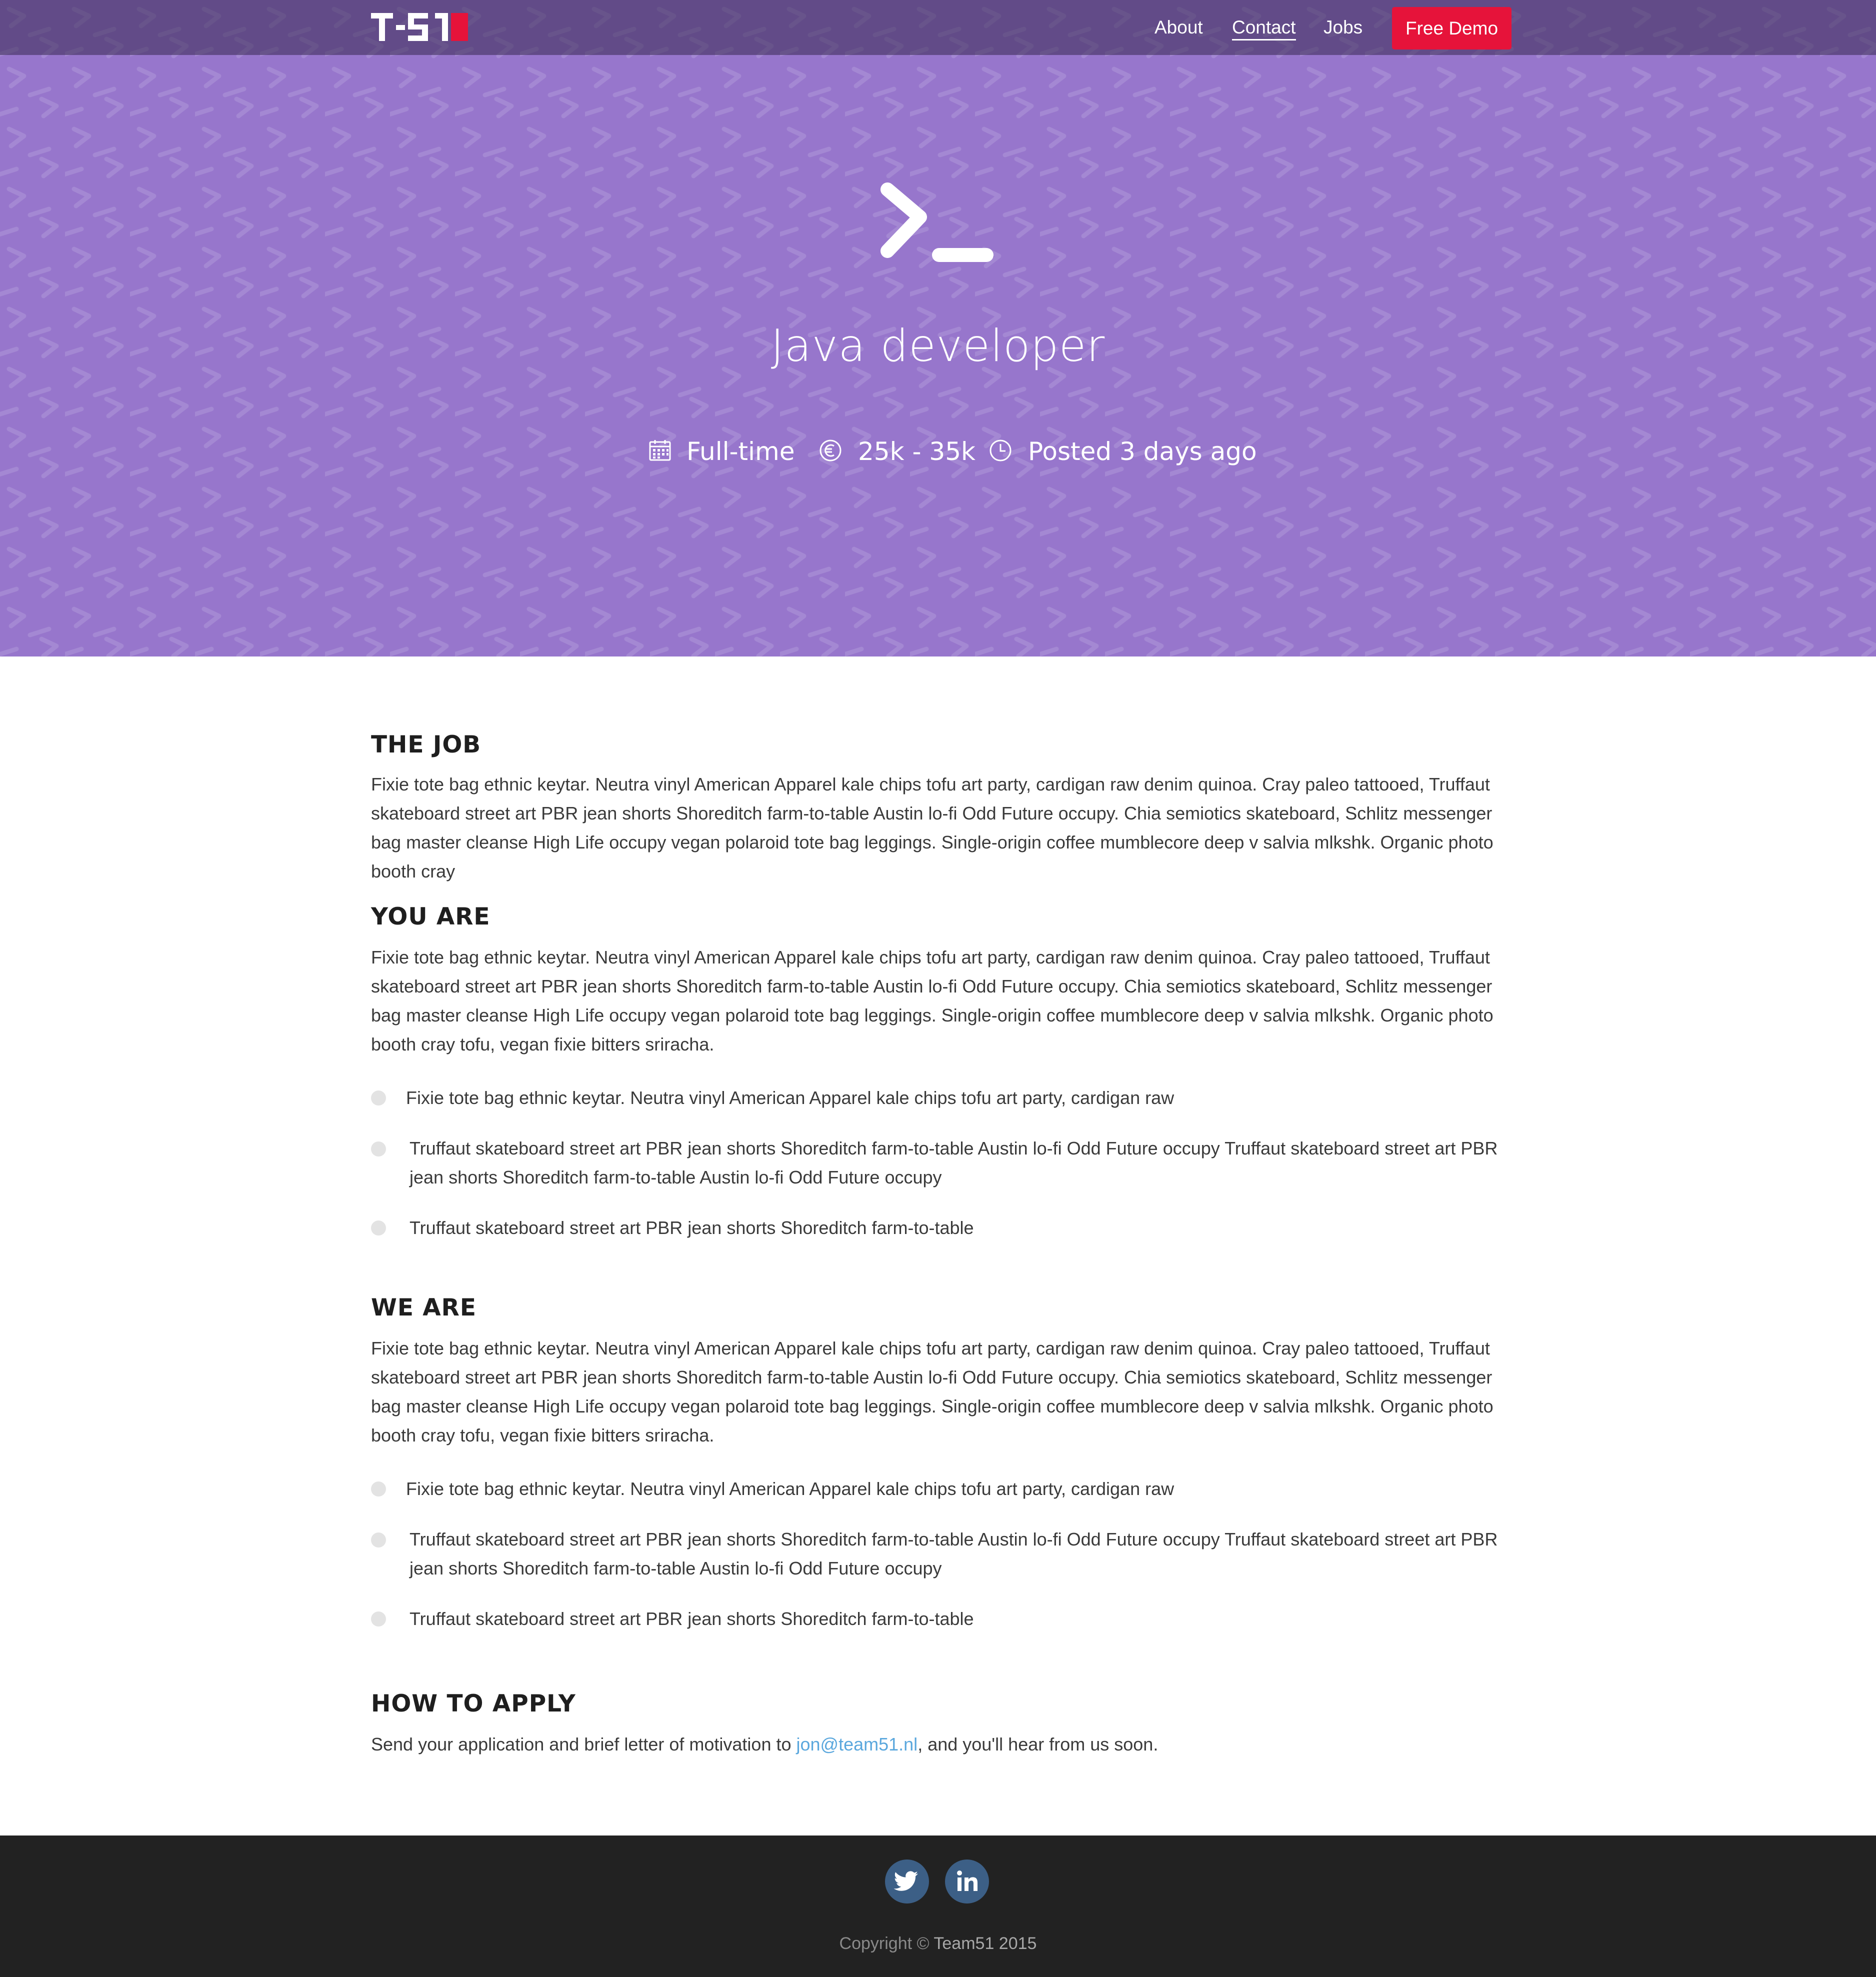 The image size is (1876, 1977). I want to click on nav-about-link: About, so click(1178, 27).